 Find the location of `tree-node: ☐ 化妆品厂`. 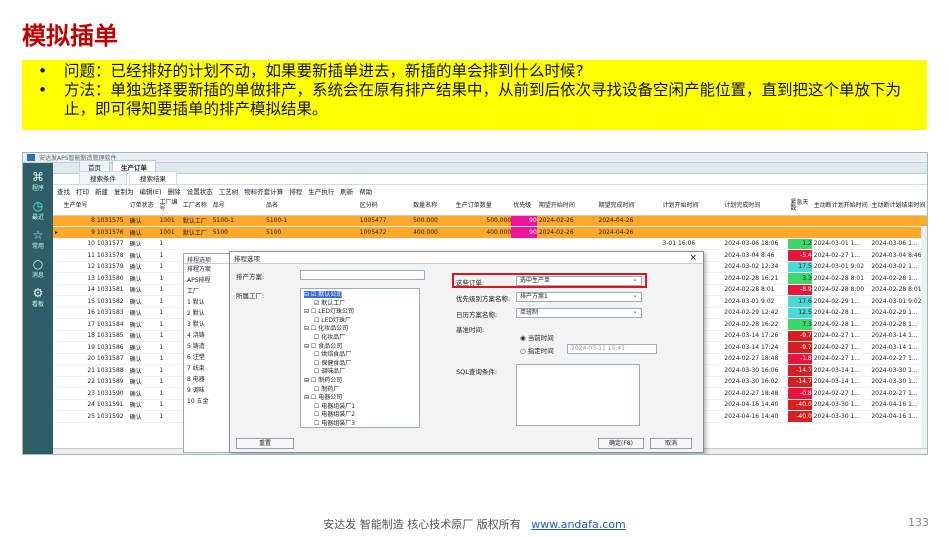

tree-node: ☐ 化妆品厂 is located at coordinates (360, 338).